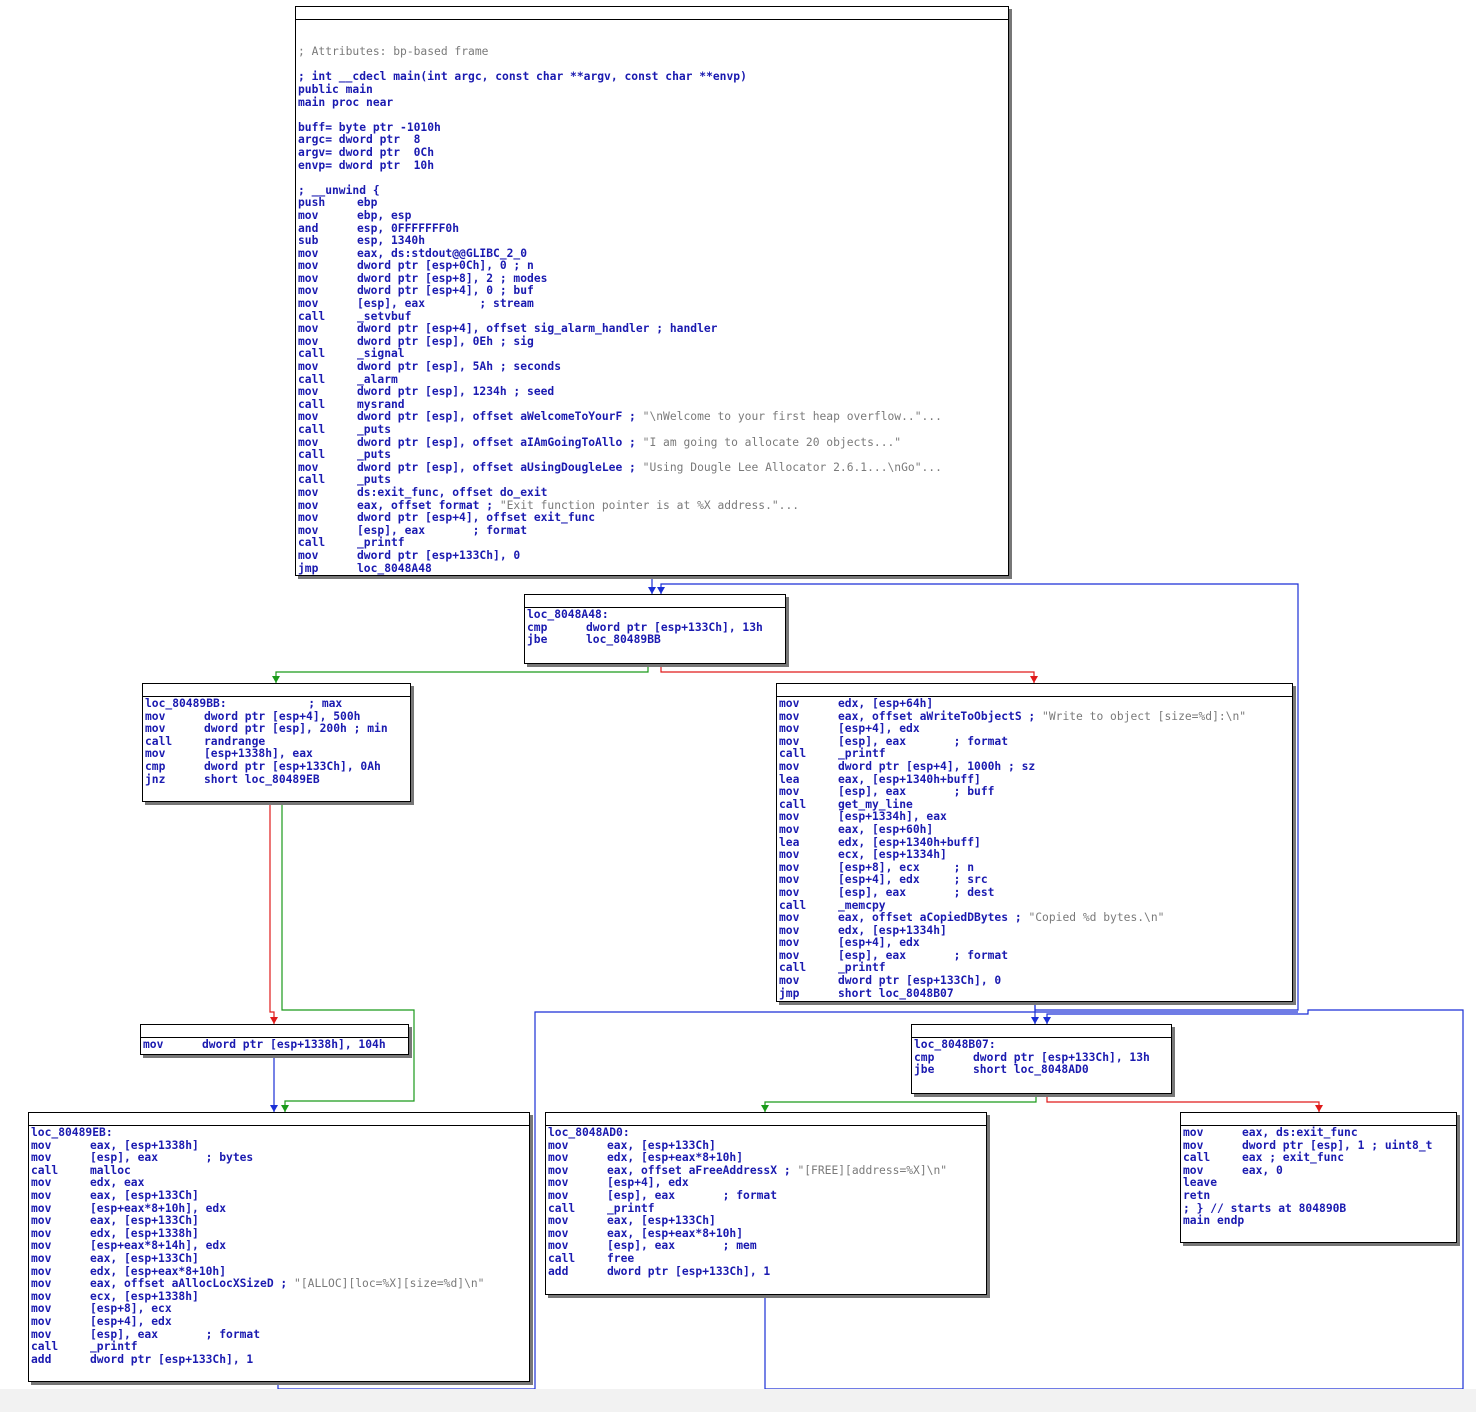 This screenshot has width=1476, height=1412. What do you see at coordinates (652, 392) in the screenshot?
I see `asm-line: mov dword ptr [esp], 1234h ; seed` at bounding box center [652, 392].